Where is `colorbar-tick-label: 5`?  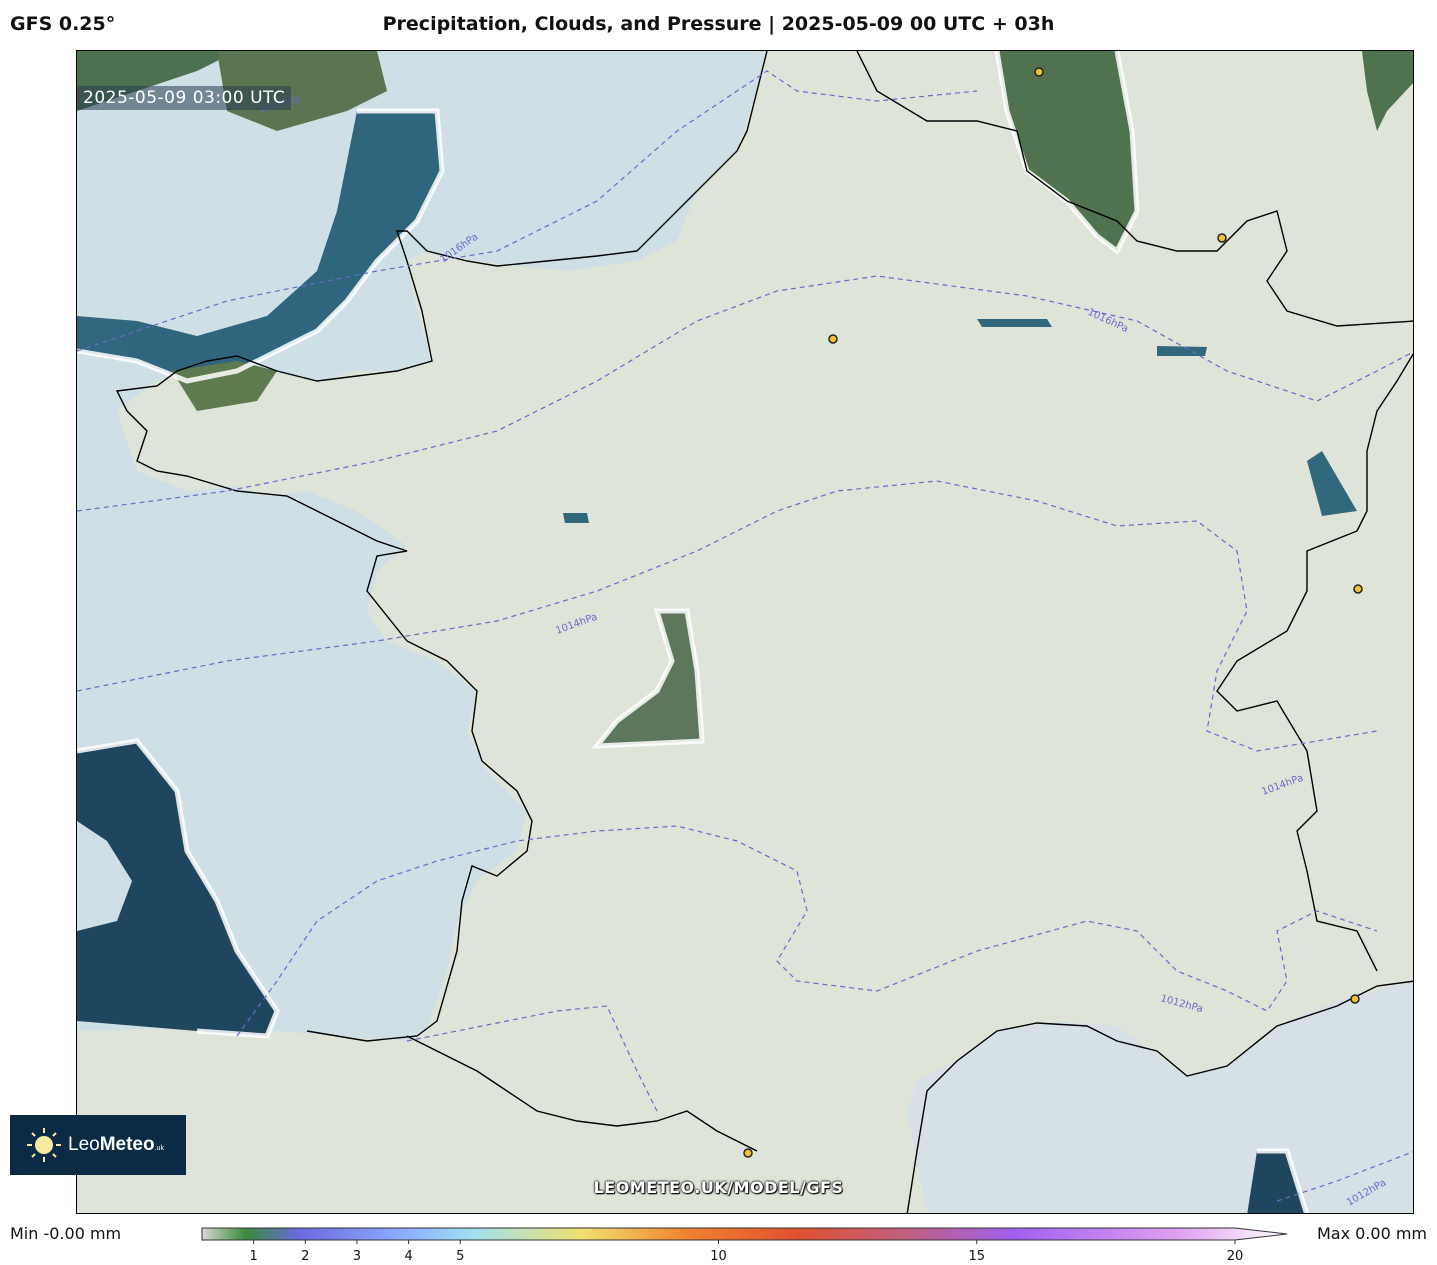 colorbar-tick-label: 5 is located at coordinates (460, 1256).